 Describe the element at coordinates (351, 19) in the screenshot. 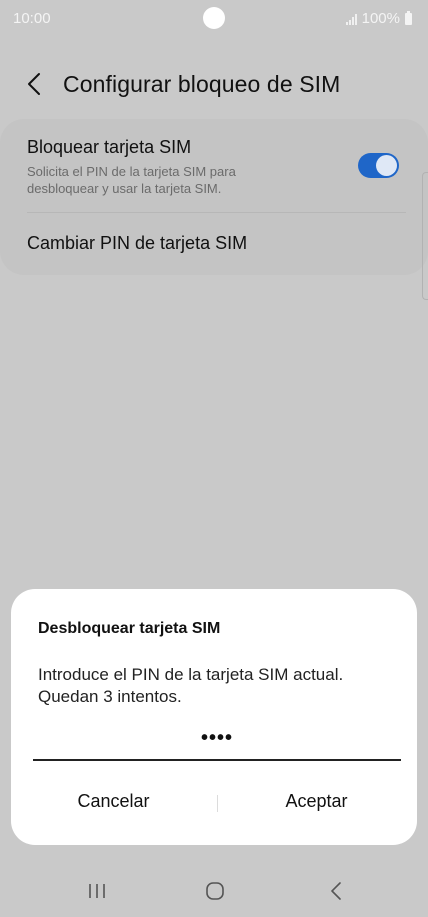

I see `signal-icon` at that location.